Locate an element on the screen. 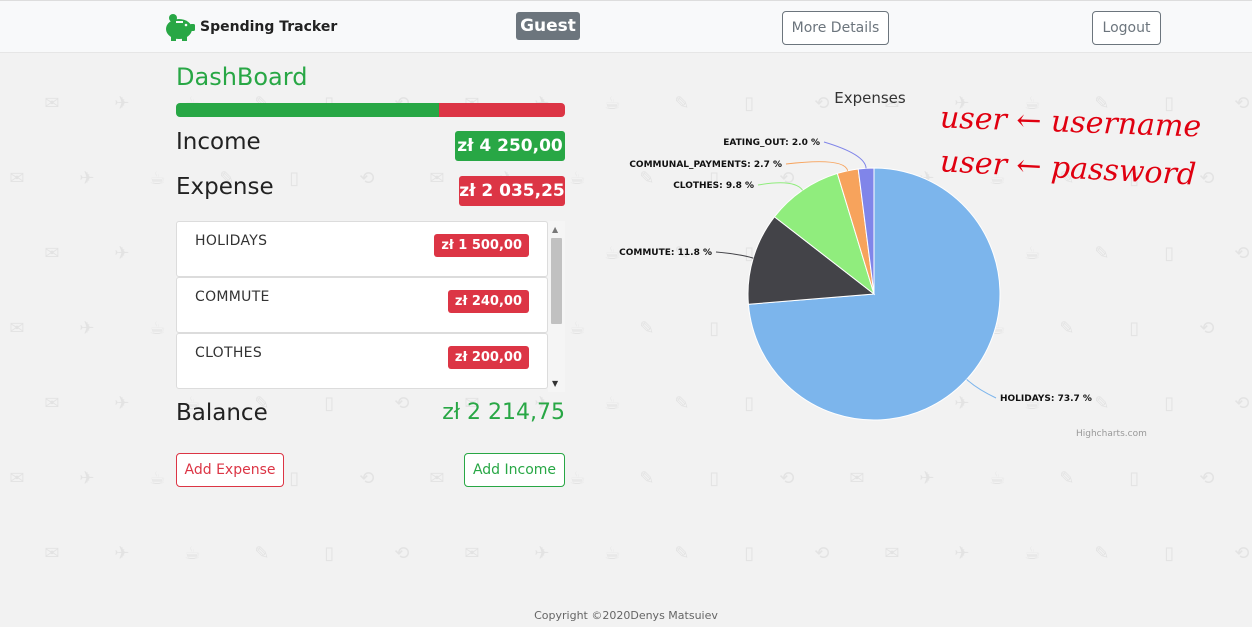  income-expense-progress-bar is located at coordinates (370, 110).